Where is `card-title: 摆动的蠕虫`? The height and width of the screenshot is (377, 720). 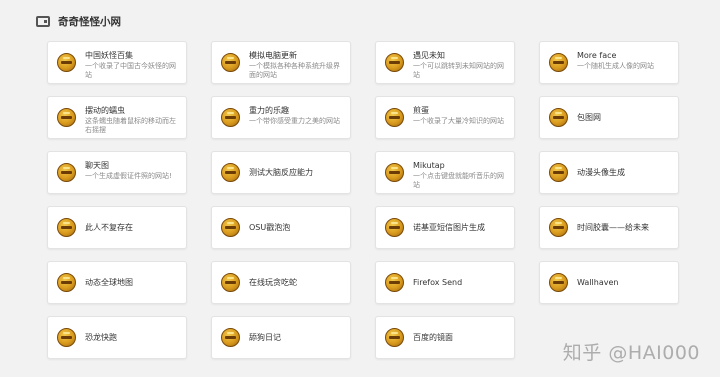 card-title: 摆动的蠕虫 is located at coordinates (105, 110).